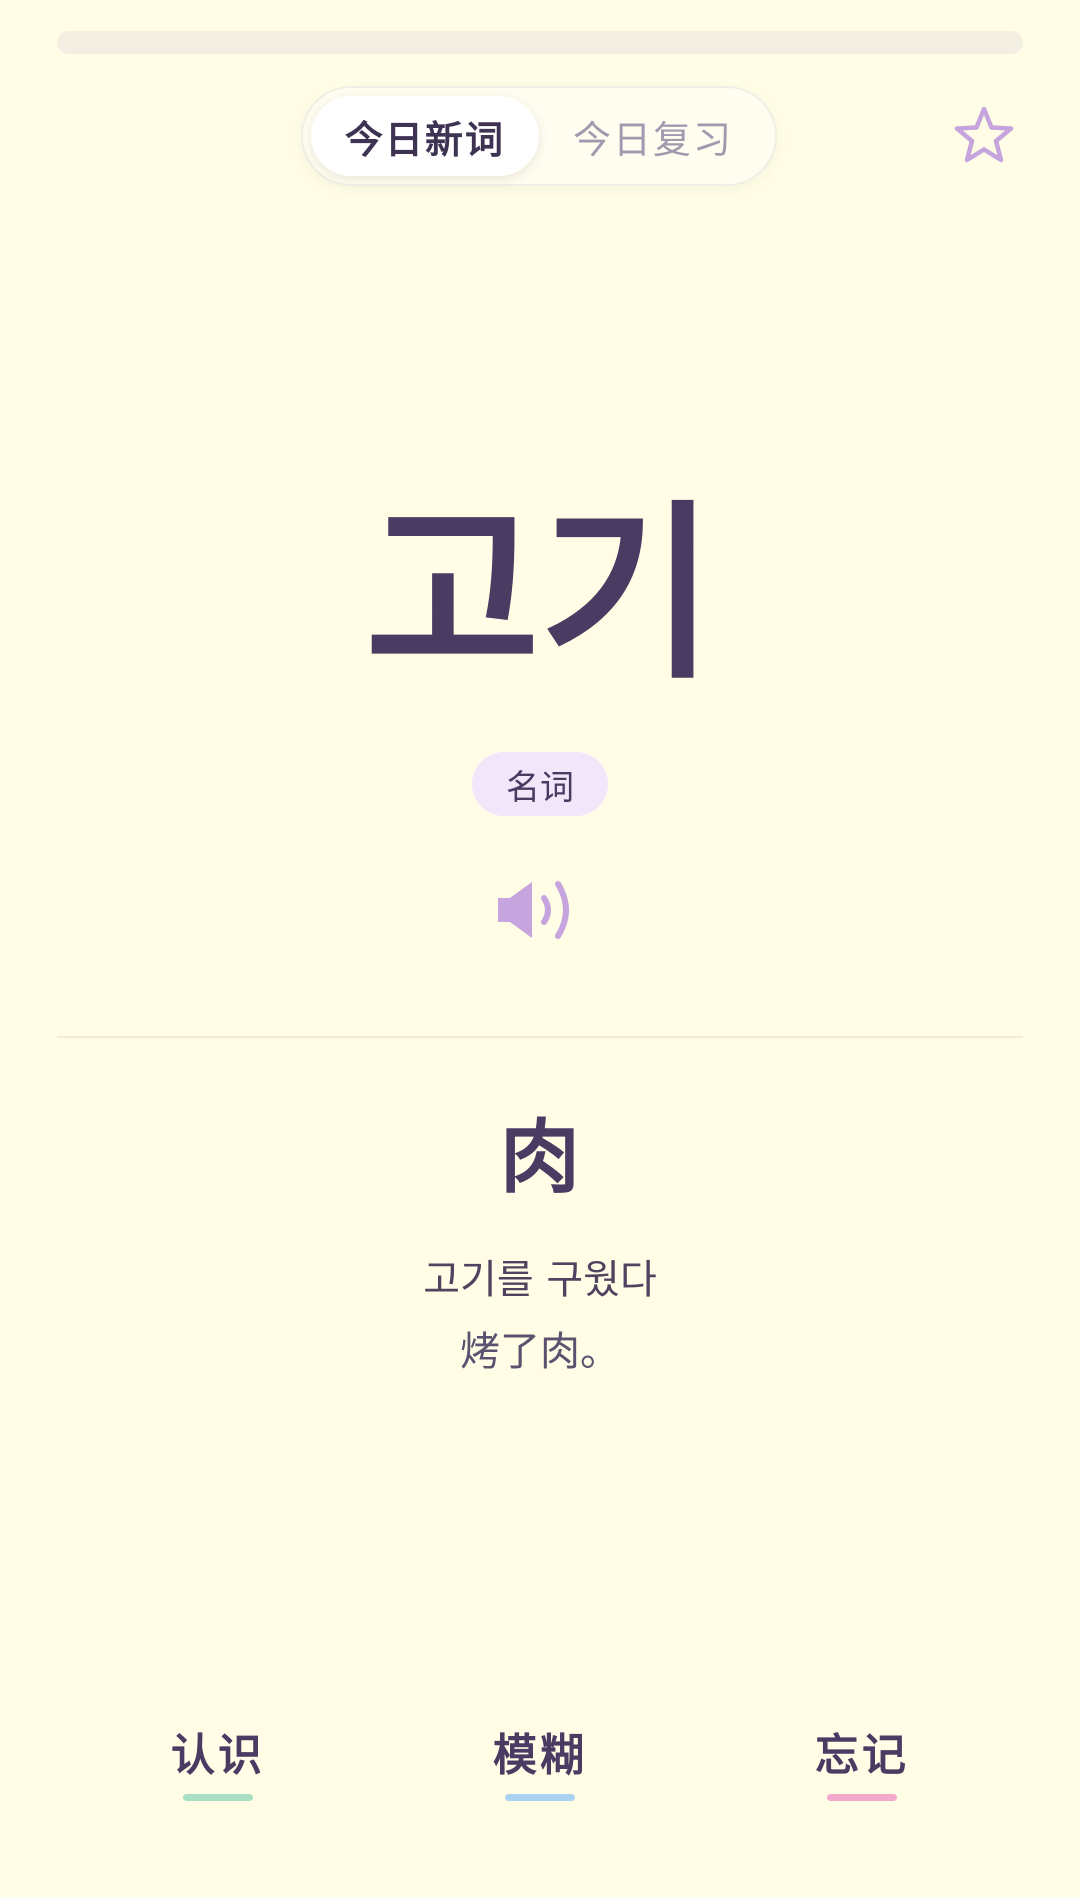 The height and width of the screenshot is (1897, 1080). What do you see at coordinates (540, 42) in the screenshot?
I see `progress-bar` at bounding box center [540, 42].